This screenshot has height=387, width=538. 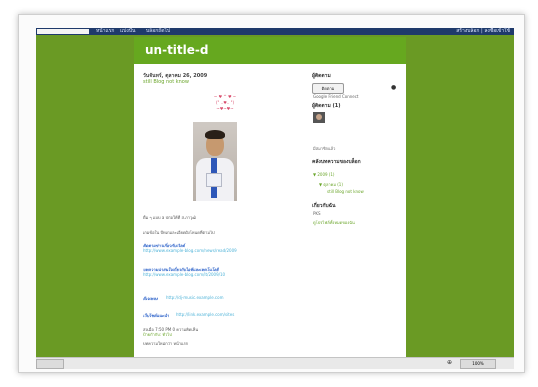 What do you see at coordinates (321, 76) in the screenshot?
I see `sidebar-followers-heading: ผู้ติดตาม` at bounding box center [321, 76].